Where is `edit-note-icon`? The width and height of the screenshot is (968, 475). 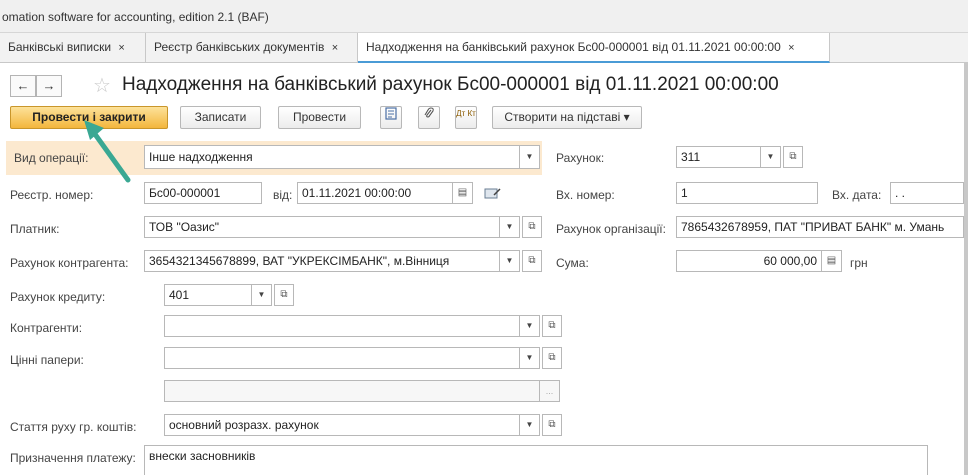
edit-note-icon is located at coordinates (493, 193).